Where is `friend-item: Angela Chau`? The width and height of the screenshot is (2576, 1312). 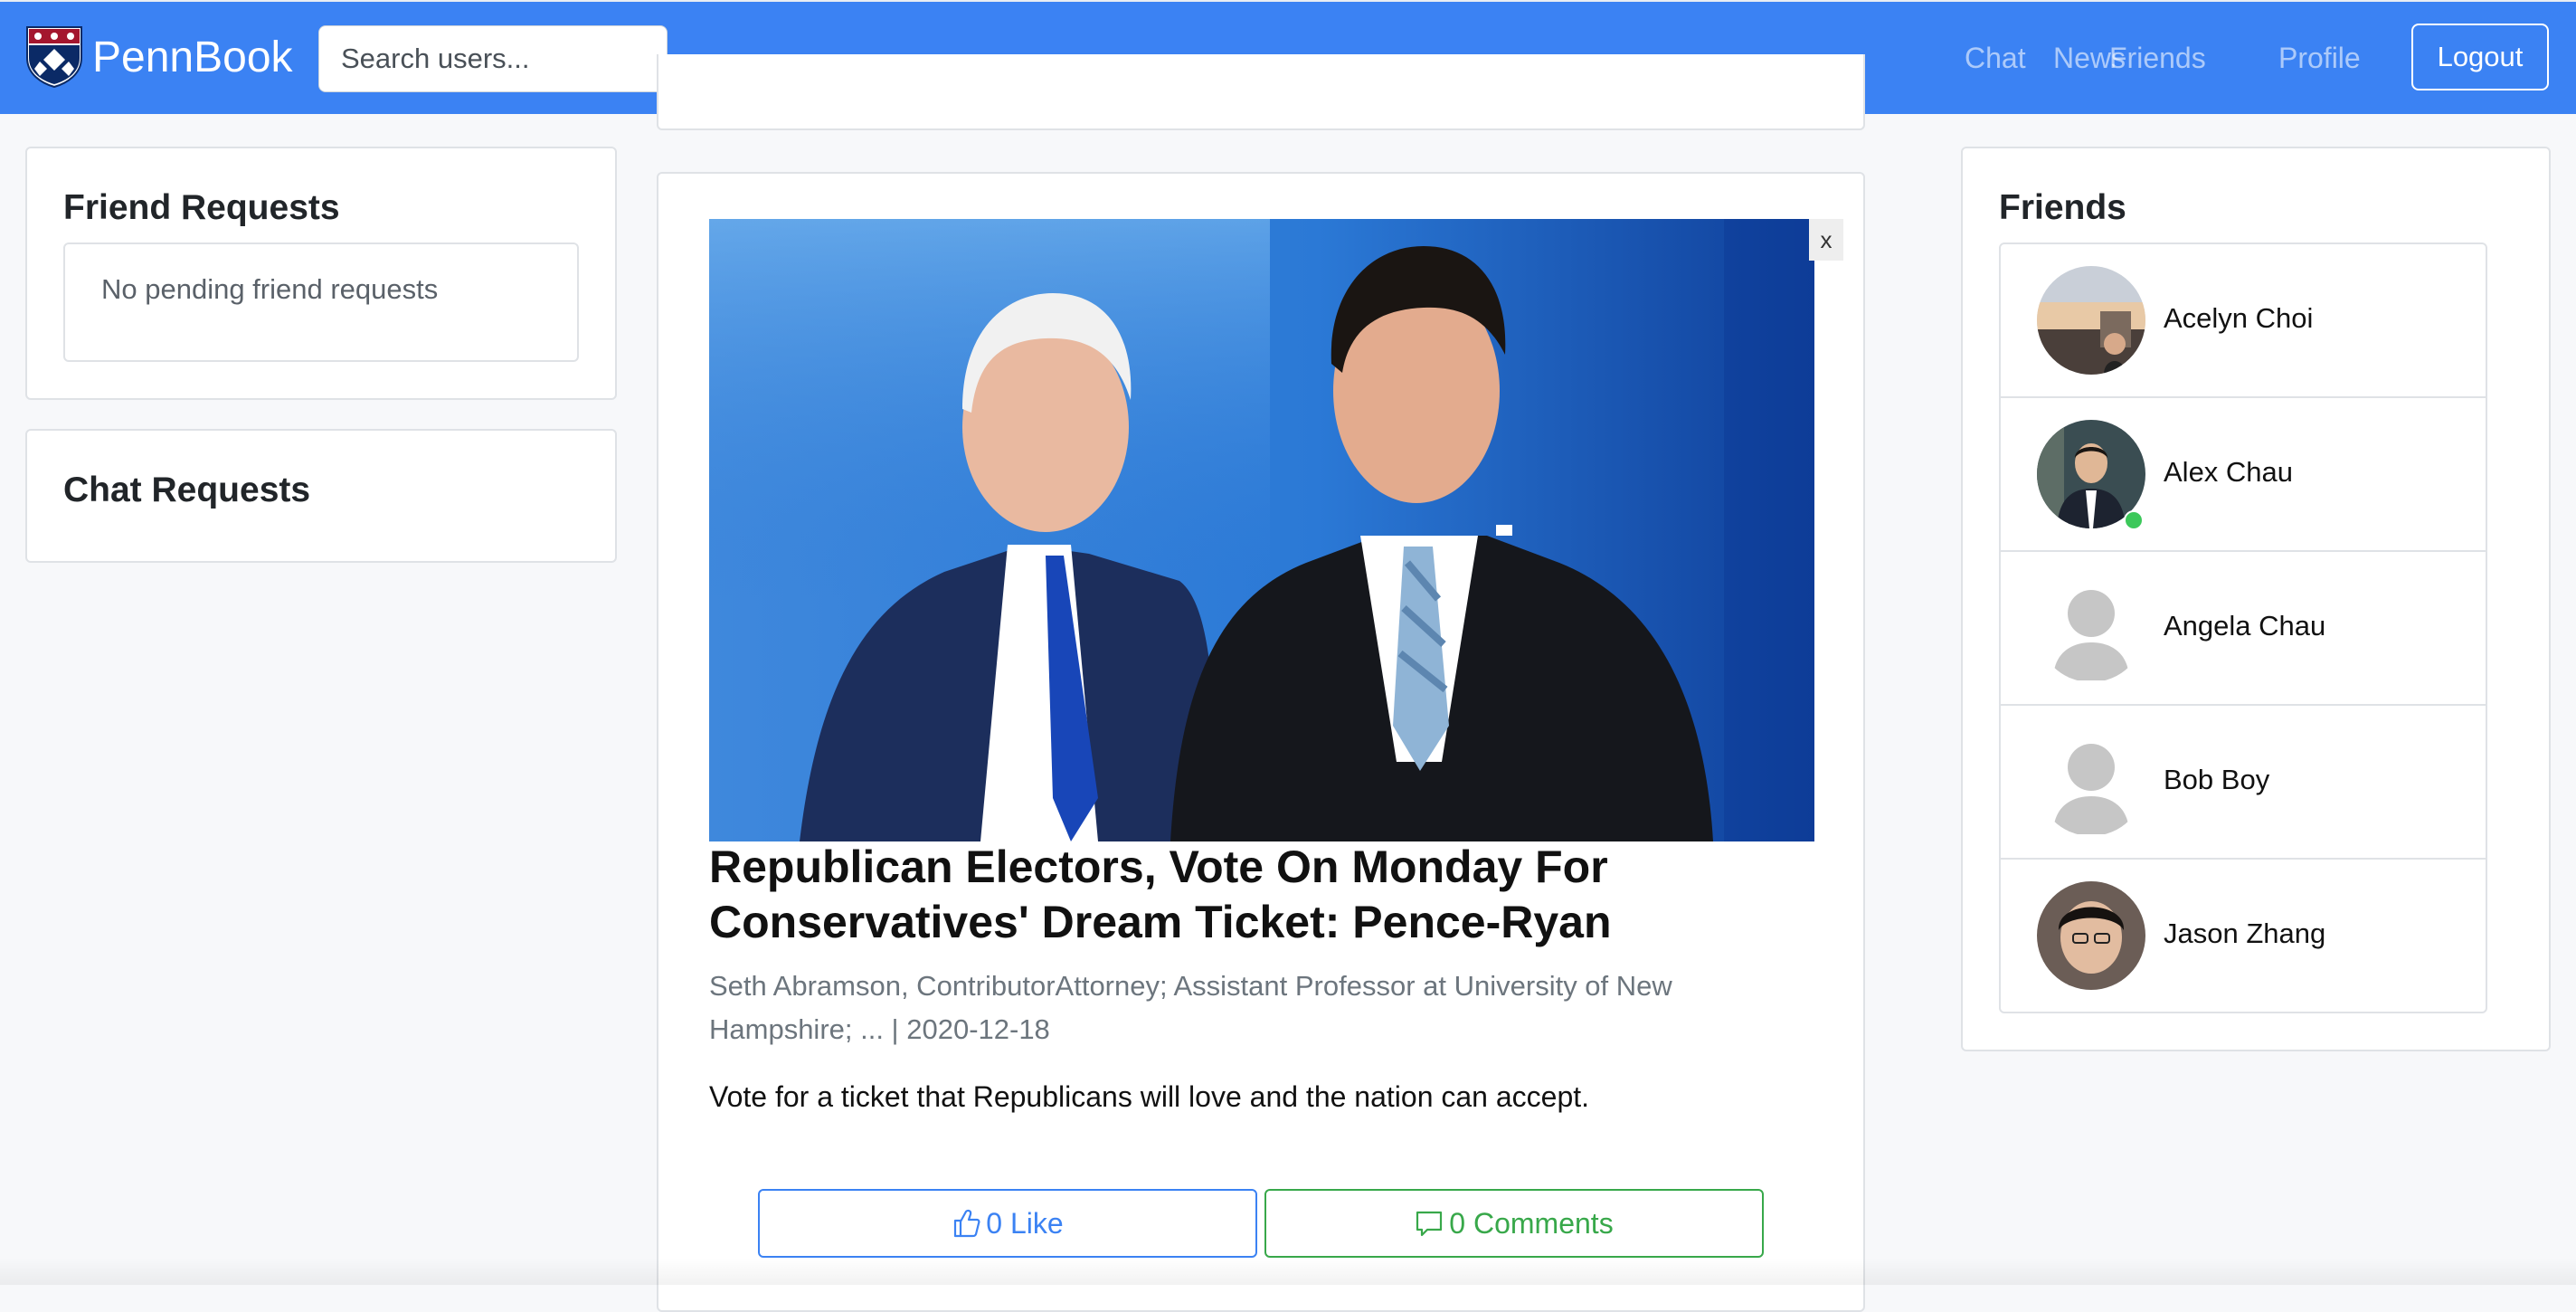
friend-item: Angela Chau is located at coordinates (2244, 629).